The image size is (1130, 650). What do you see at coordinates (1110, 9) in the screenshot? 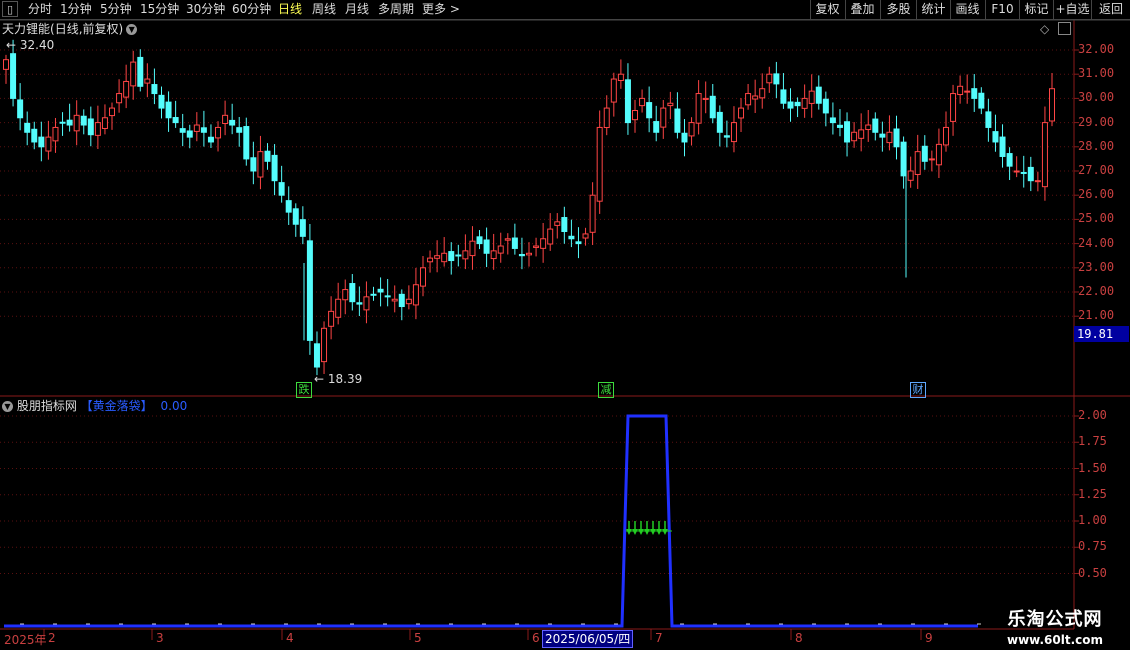
I see `toolbar-button-8: 返回` at bounding box center [1110, 9].